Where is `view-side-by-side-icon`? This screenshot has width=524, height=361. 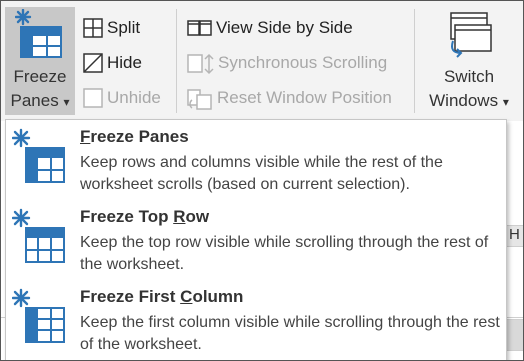 view-side-by-side-icon is located at coordinates (199, 28).